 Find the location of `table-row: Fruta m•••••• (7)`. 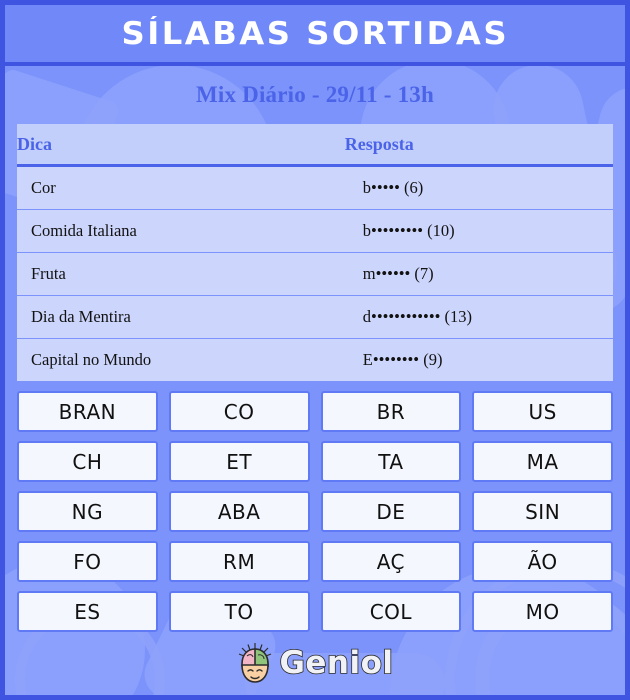

table-row: Fruta m•••••• (7) is located at coordinates (315, 274).